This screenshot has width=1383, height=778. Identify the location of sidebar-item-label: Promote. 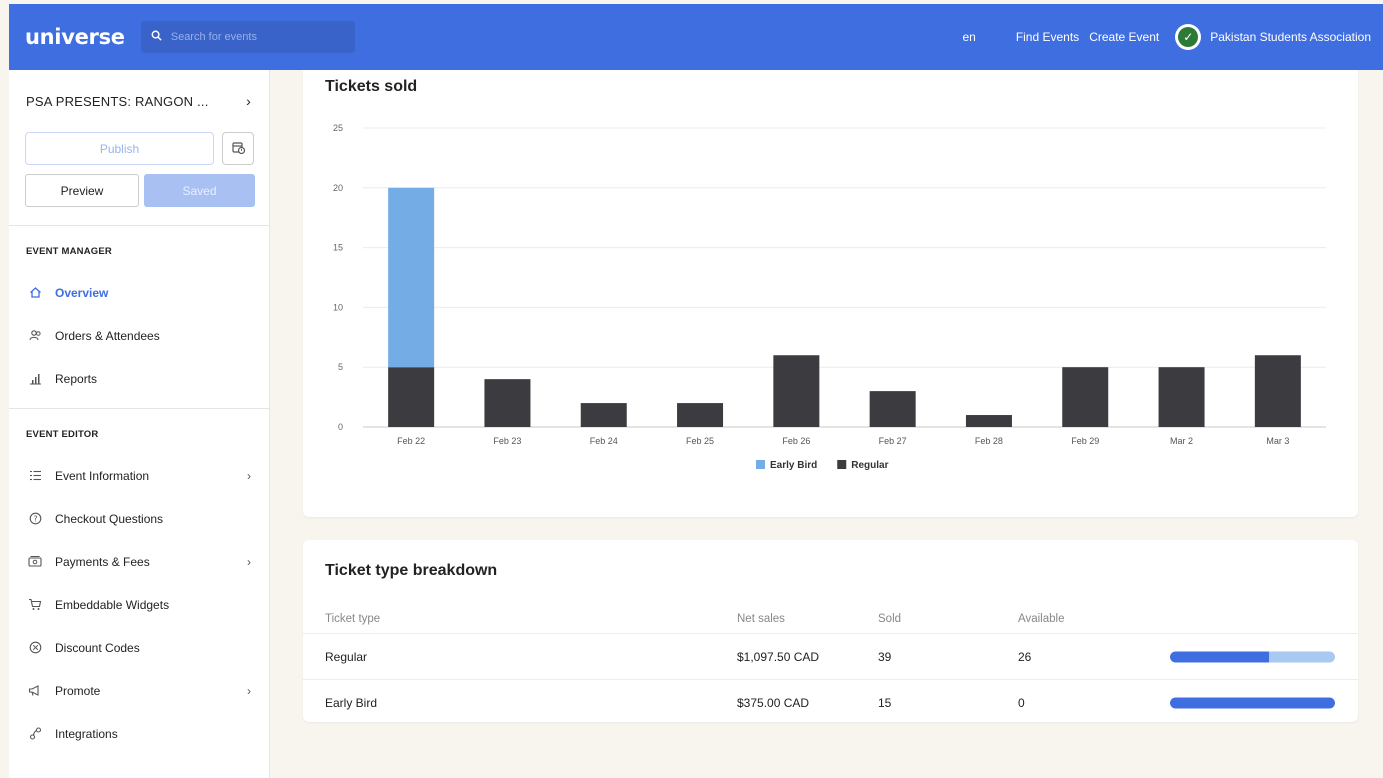
(78, 690).